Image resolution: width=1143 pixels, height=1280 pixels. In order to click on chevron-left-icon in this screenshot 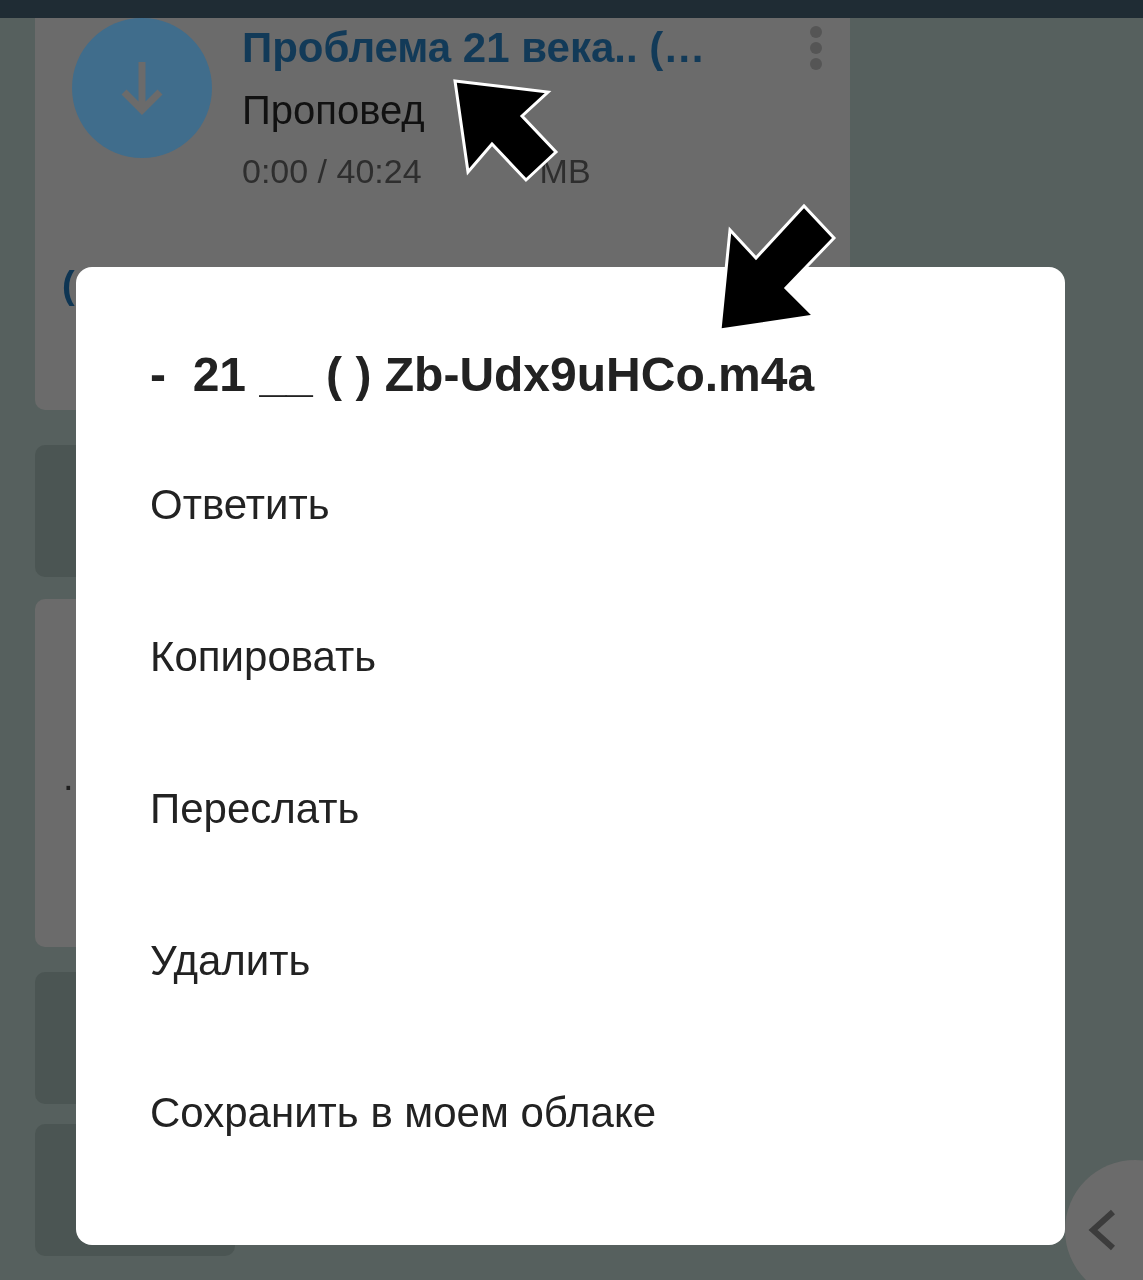, I will do `click(1102, 1230)`.